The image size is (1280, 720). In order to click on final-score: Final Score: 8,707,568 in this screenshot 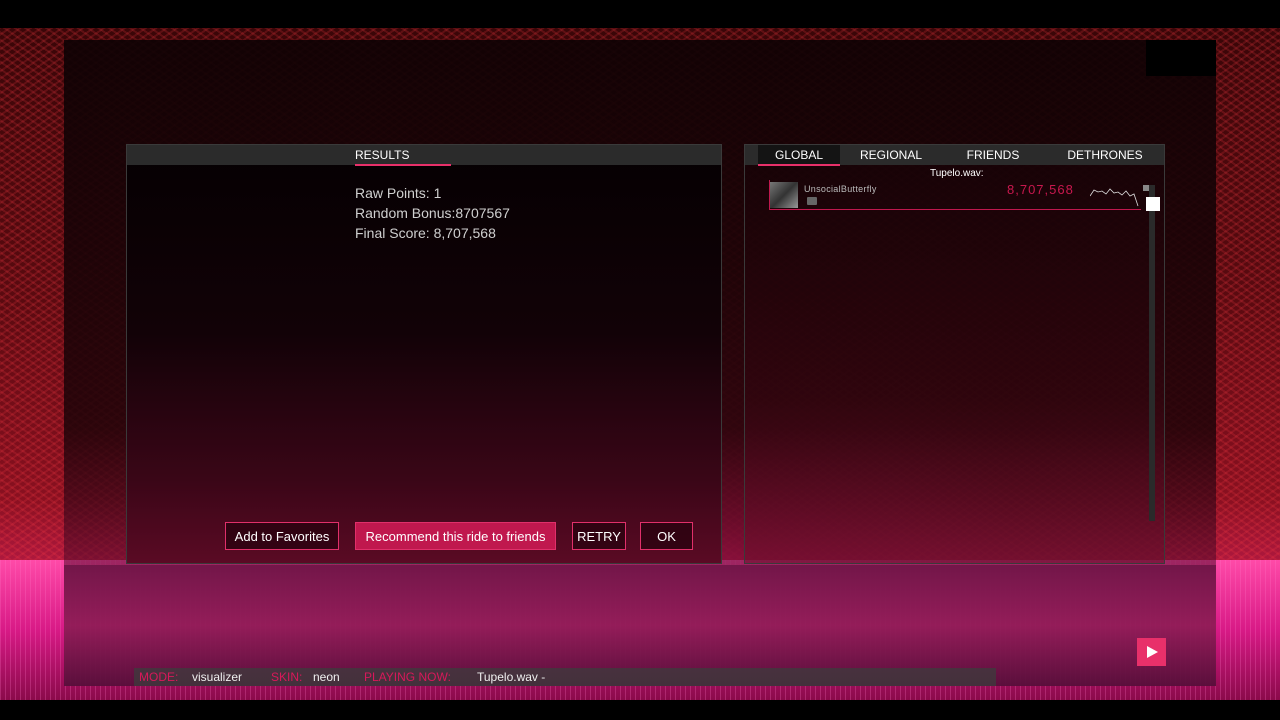, I will do `click(425, 233)`.